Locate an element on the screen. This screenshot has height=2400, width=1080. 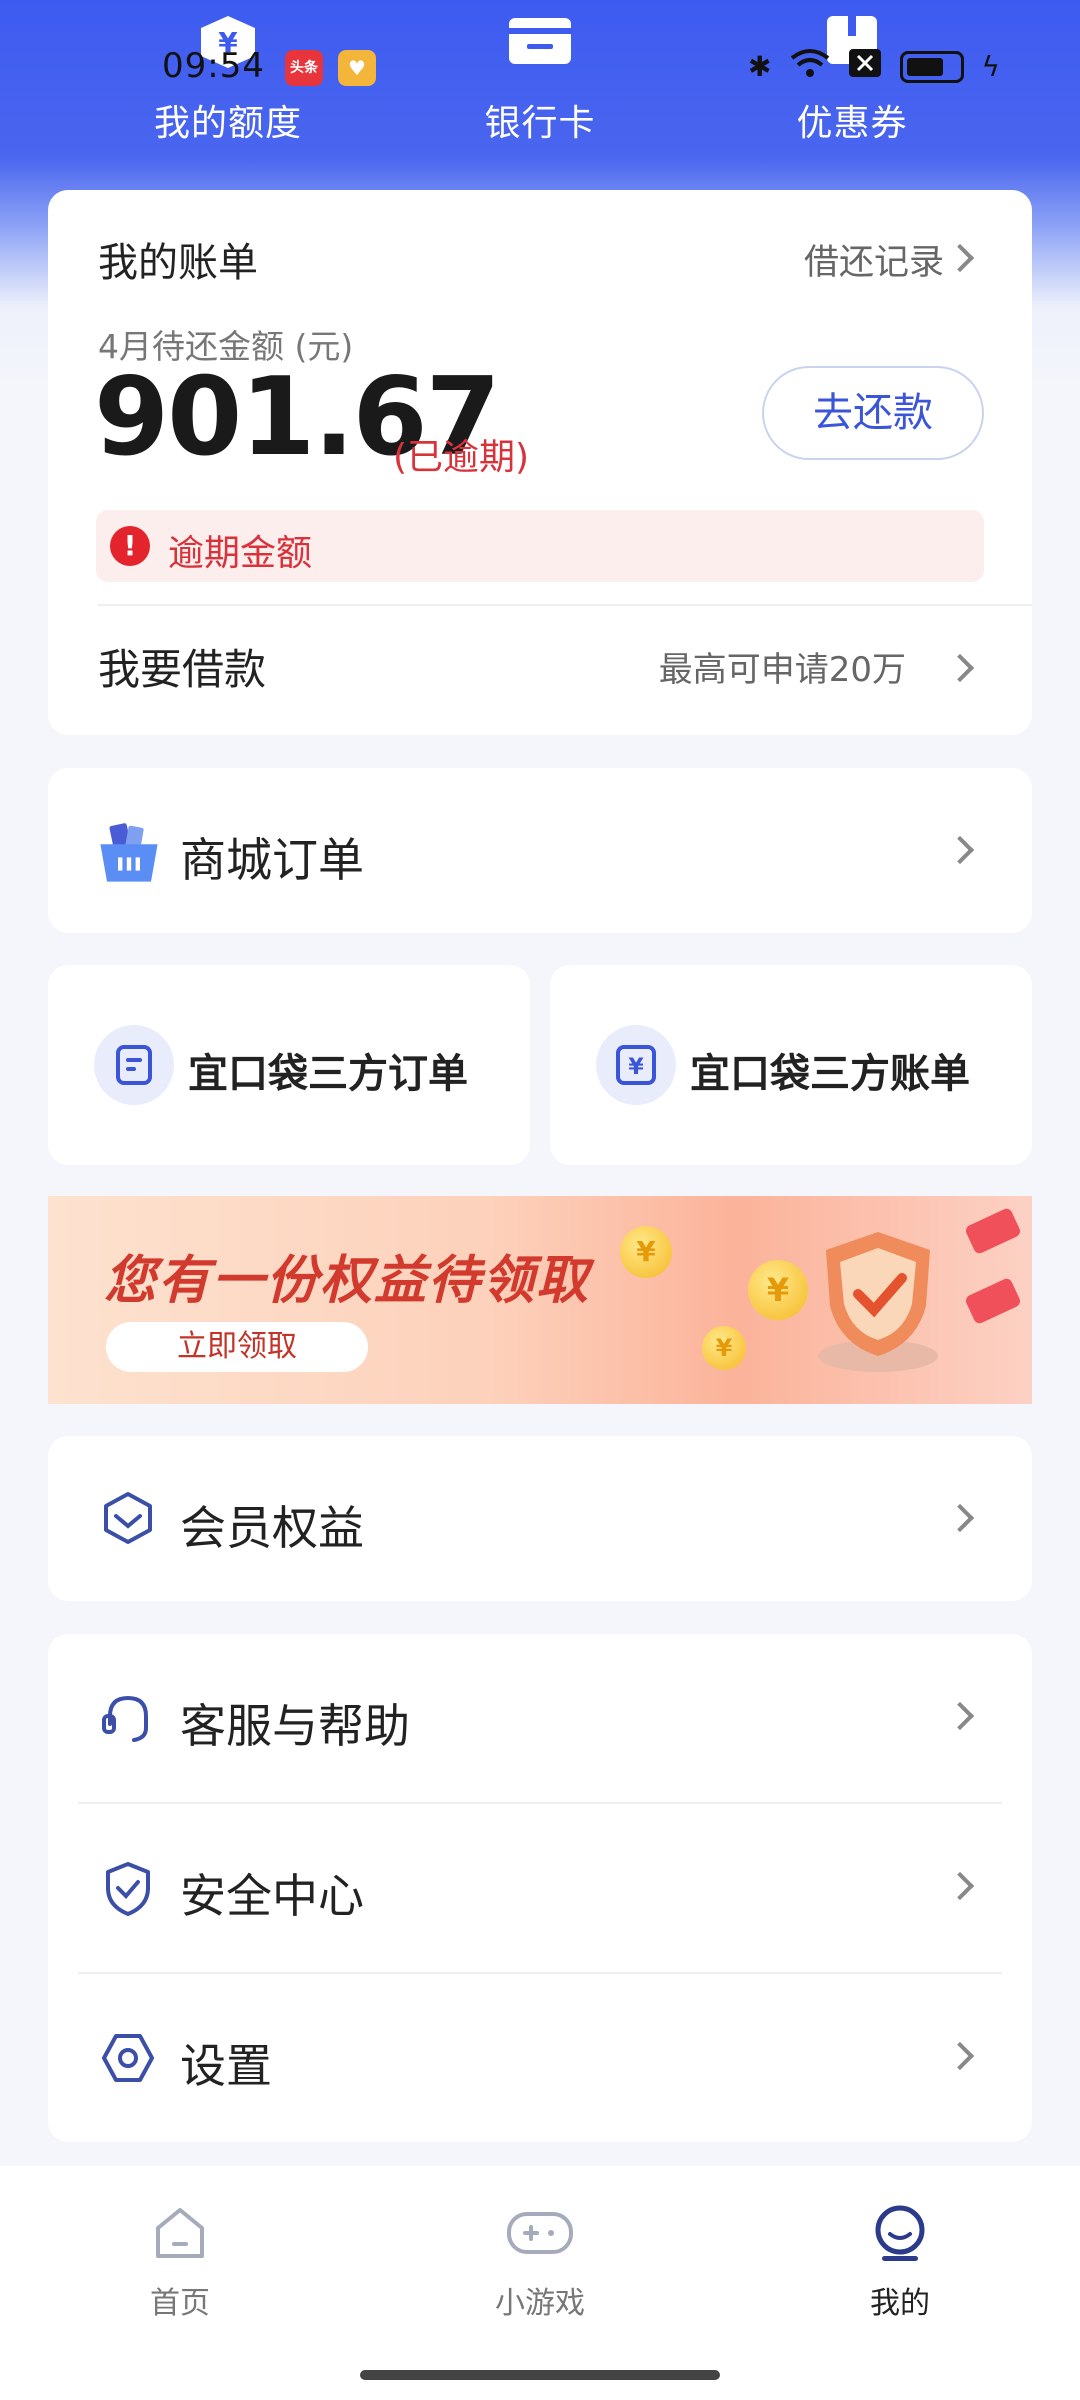
shopping-basket-icon is located at coordinates (129, 852).